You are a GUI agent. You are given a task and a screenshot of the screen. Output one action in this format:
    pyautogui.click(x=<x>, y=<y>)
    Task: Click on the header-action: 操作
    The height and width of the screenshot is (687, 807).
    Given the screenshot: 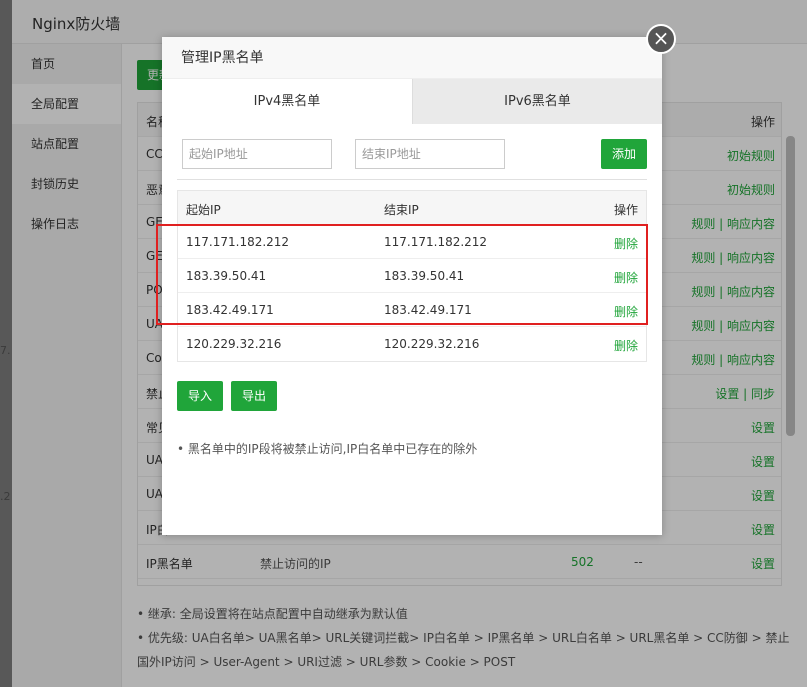 What is the action you would take?
    pyautogui.click(x=625, y=210)
    